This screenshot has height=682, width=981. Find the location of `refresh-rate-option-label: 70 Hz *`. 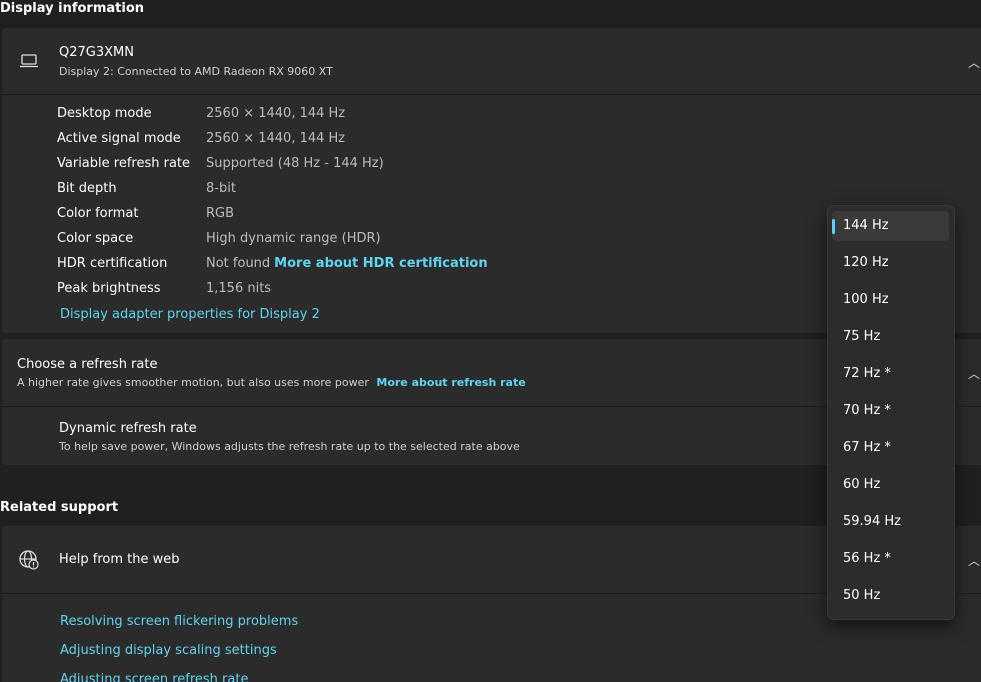

refresh-rate-option-label: 70 Hz * is located at coordinates (867, 410).